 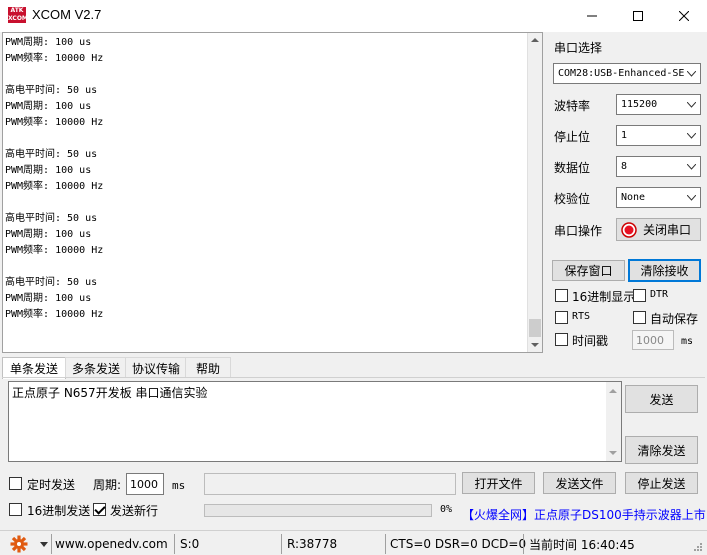 What do you see at coordinates (111, 544) in the screenshot?
I see `website-link: www.openedv.com` at bounding box center [111, 544].